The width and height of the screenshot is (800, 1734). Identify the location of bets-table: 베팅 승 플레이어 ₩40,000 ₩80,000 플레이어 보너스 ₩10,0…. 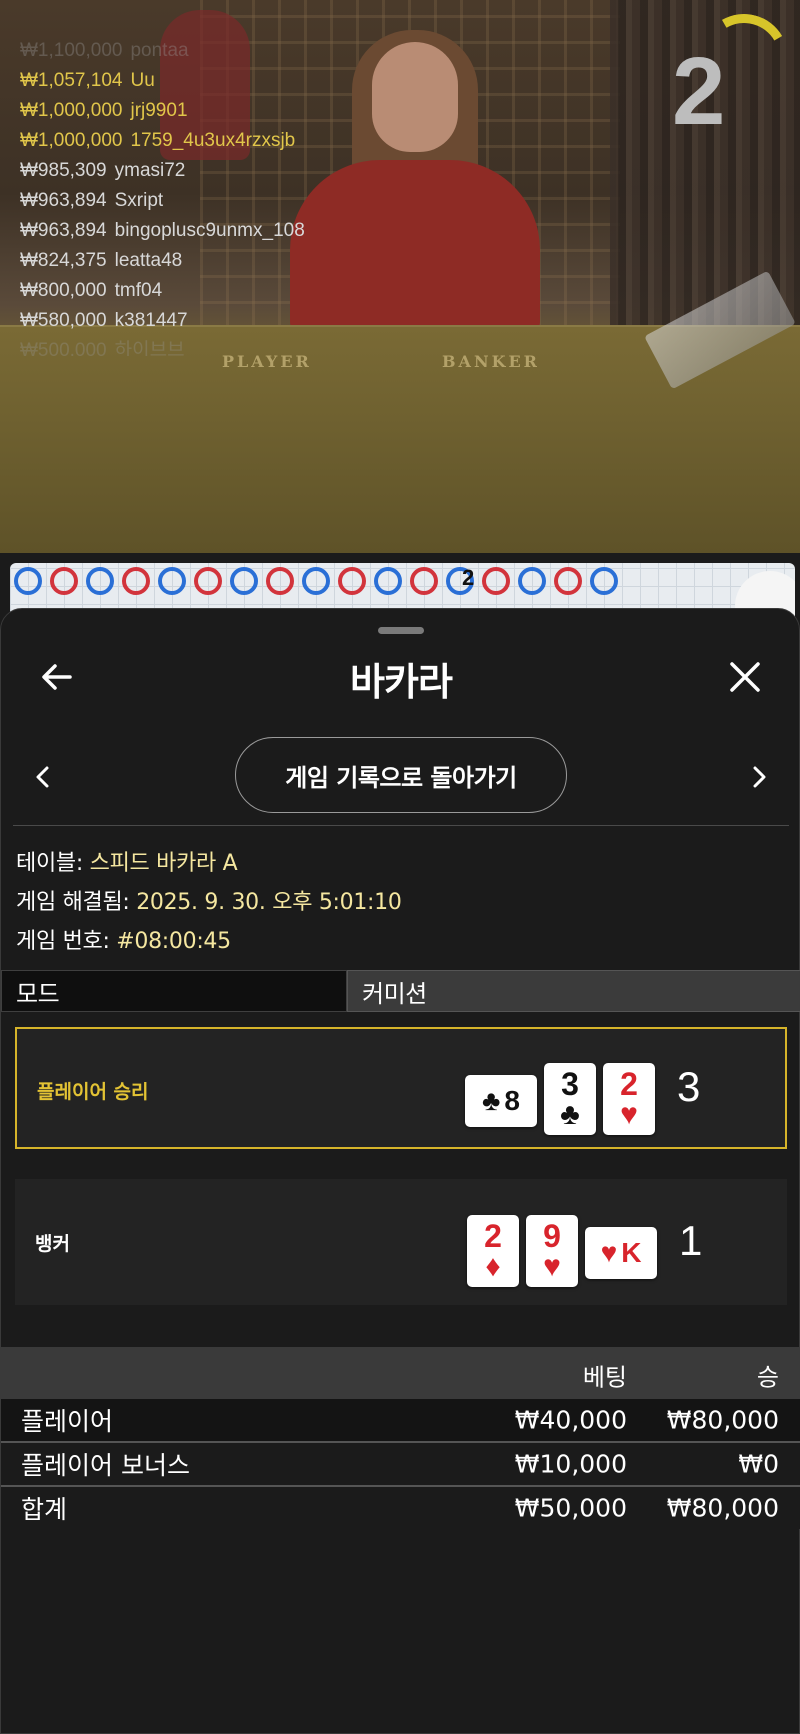
(400, 1438).